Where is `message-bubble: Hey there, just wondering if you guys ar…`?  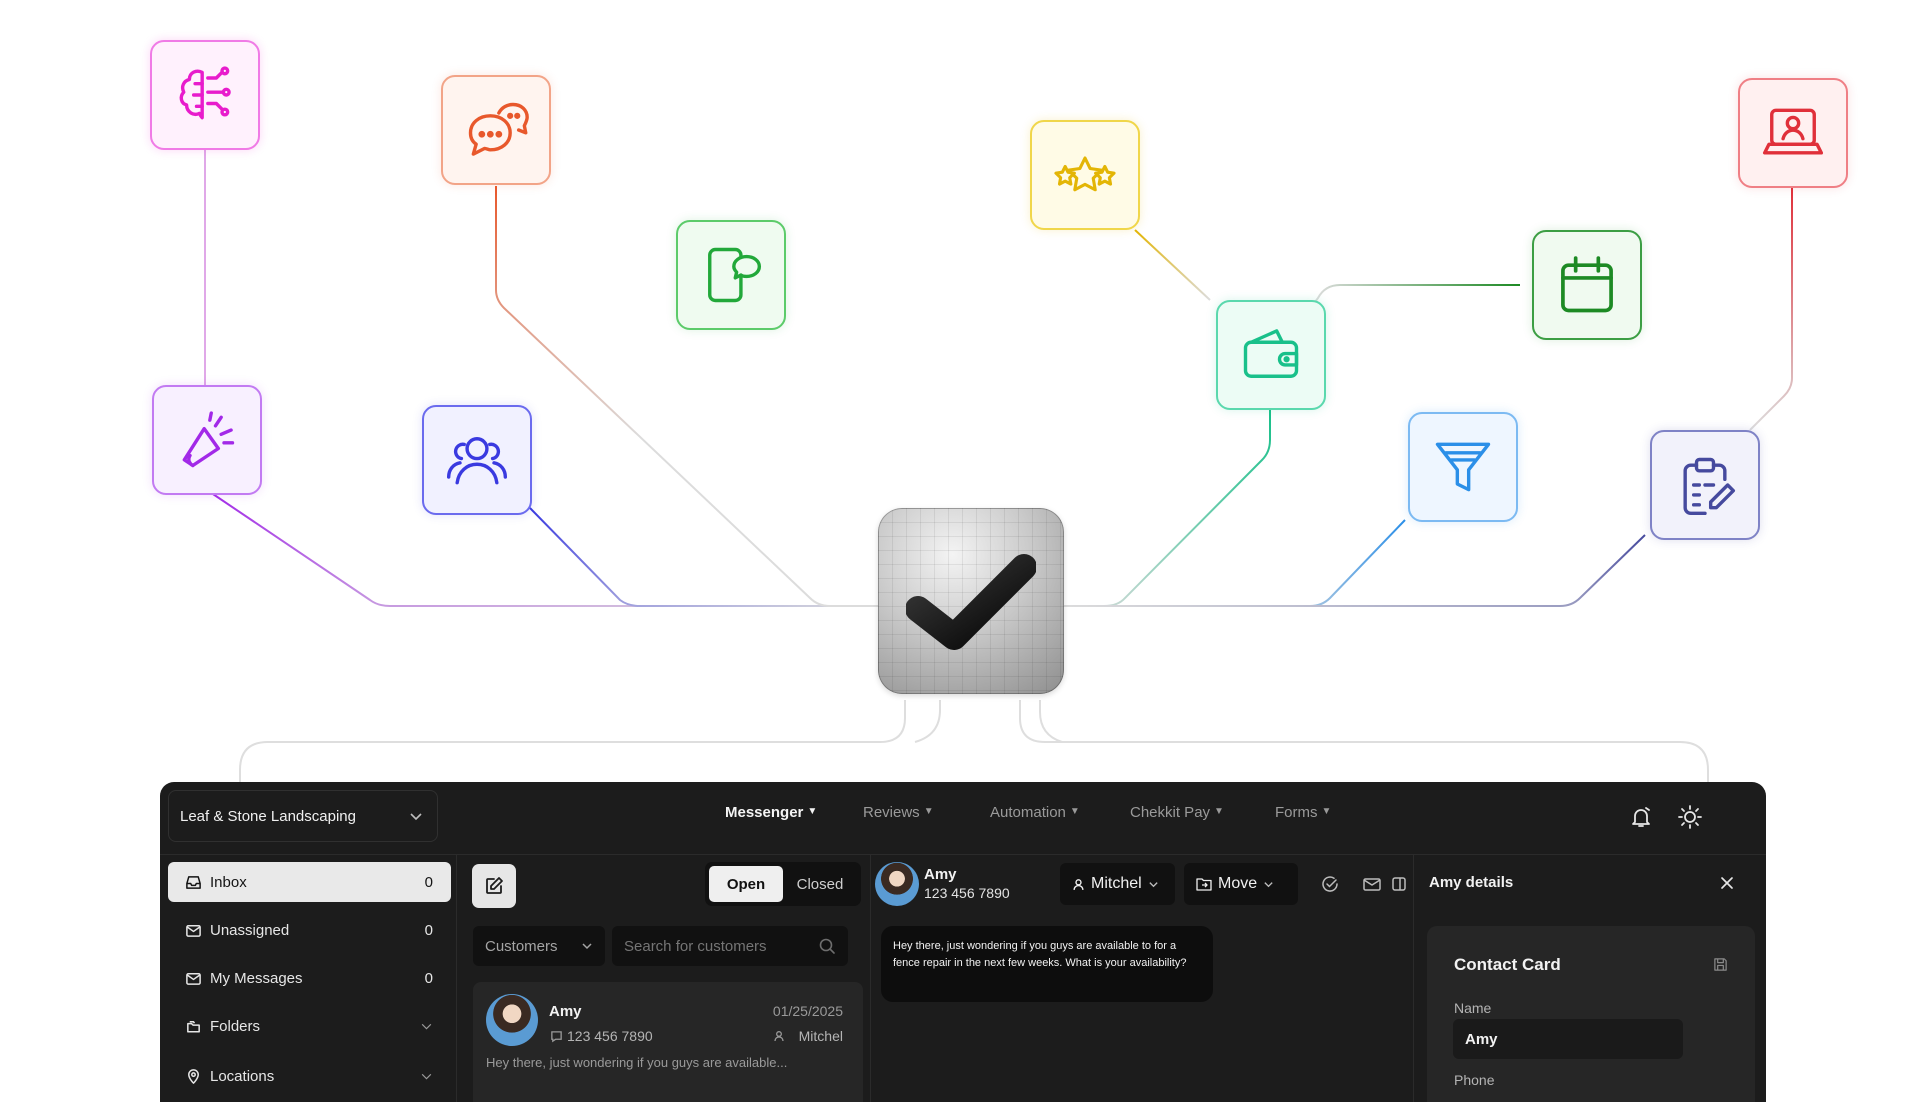 message-bubble: Hey there, just wondering if you guys ar… is located at coordinates (1047, 964).